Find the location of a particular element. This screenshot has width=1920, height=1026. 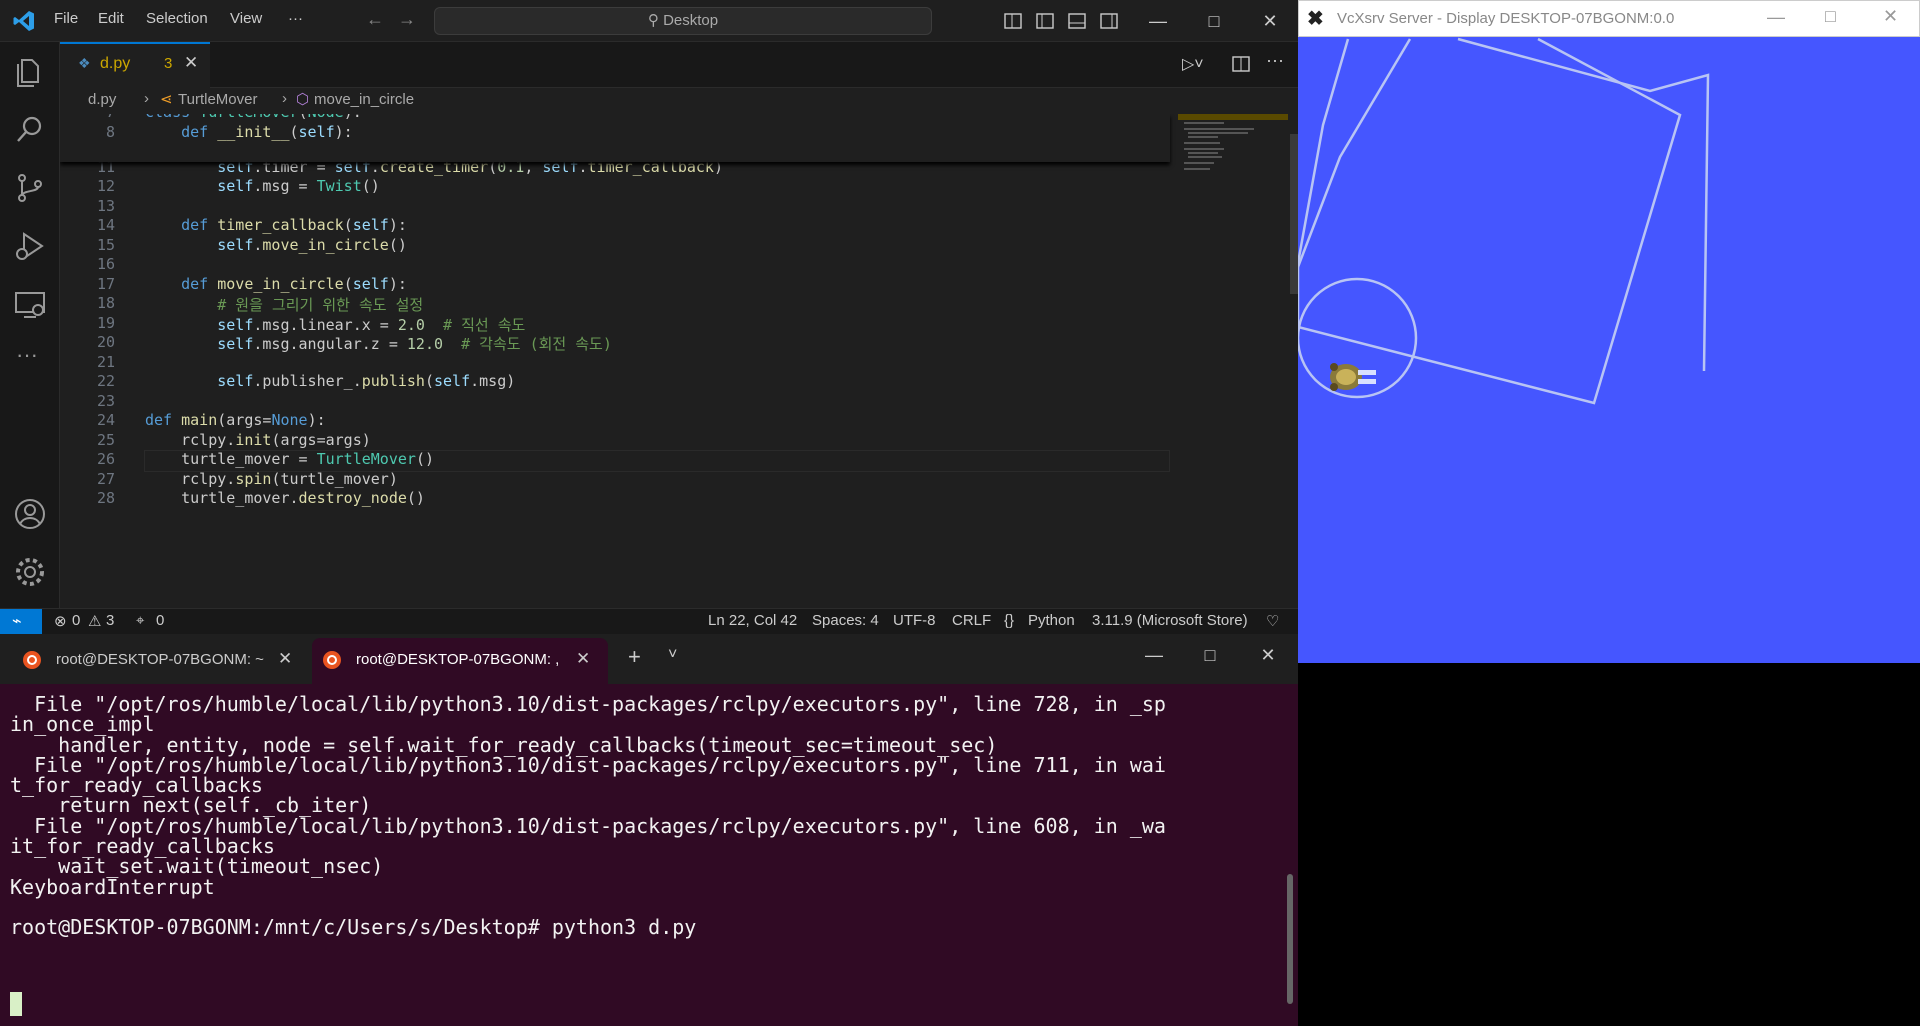

remote-explorer-icon is located at coordinates (30, 304).